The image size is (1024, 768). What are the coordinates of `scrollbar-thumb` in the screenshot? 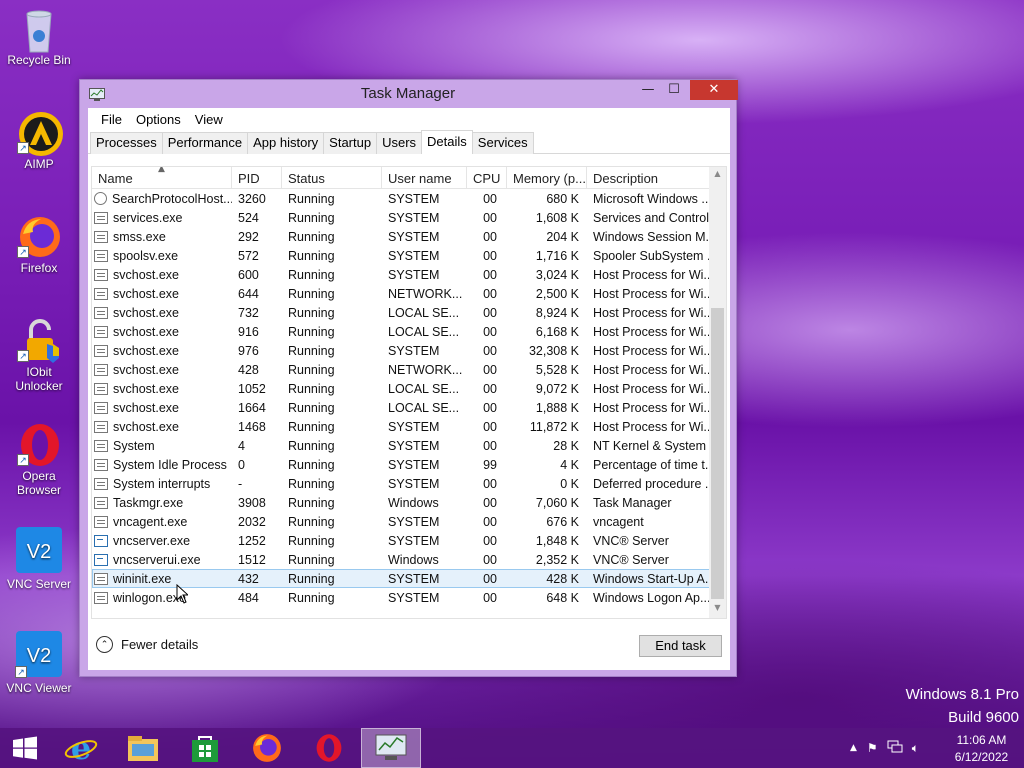 It's located at (717, 453).